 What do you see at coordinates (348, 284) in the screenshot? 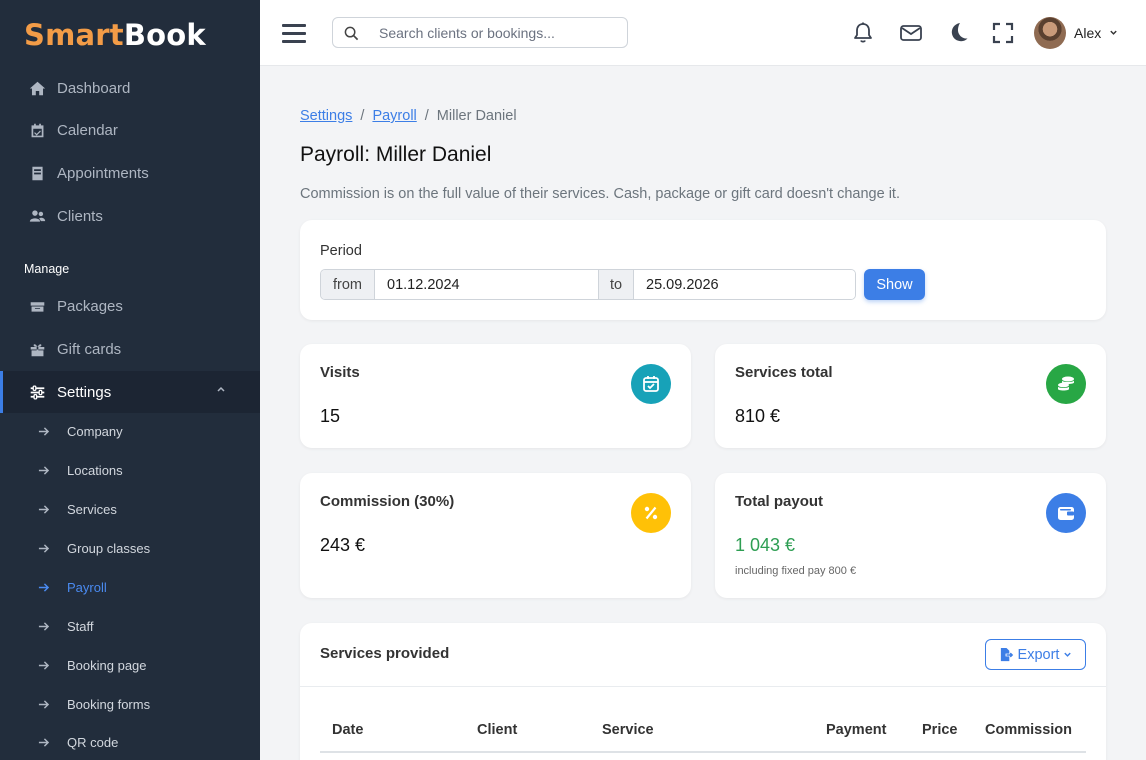
I see `from-label: from` at bounding box center [348, 284].